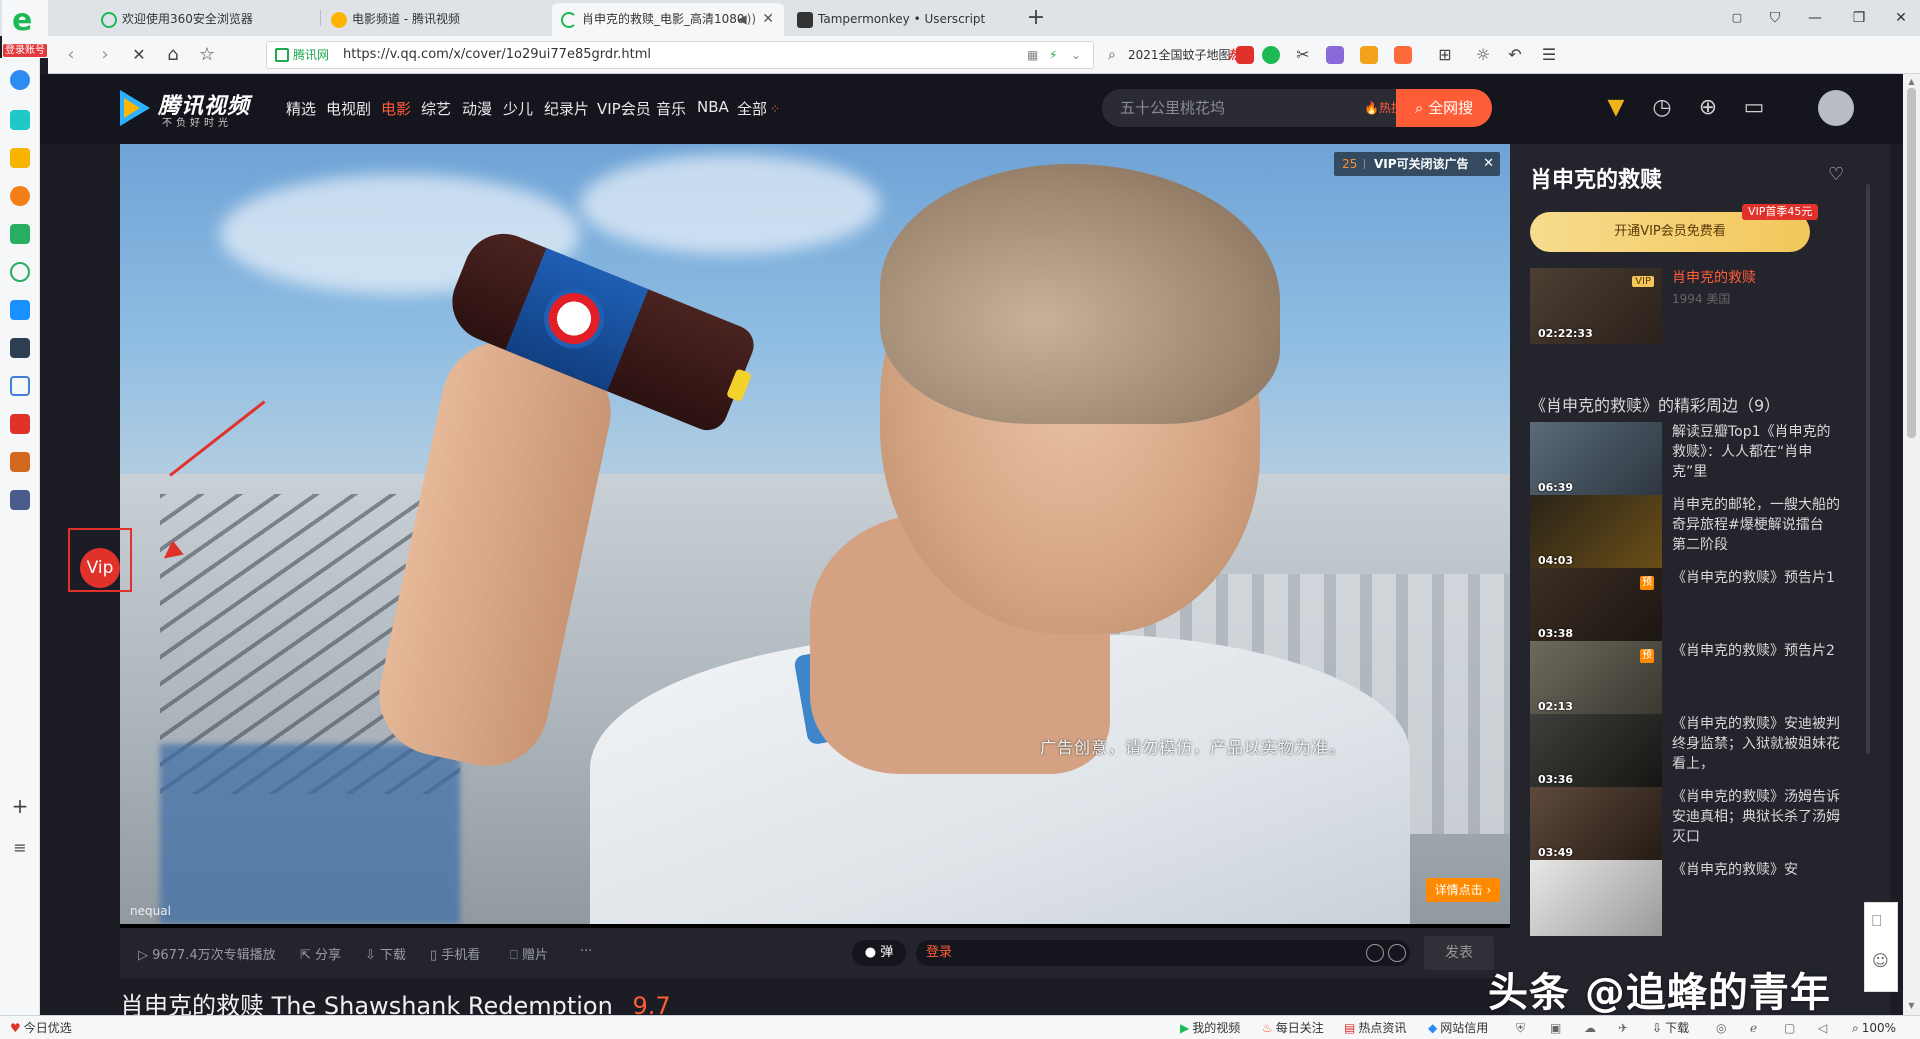 This screenshot has height=1039, width=1920. What do you see at coordinates (1555, 1027) in the screenshot?
I see `image-status-icon: ▣` at bounding box center [1555, 1027].